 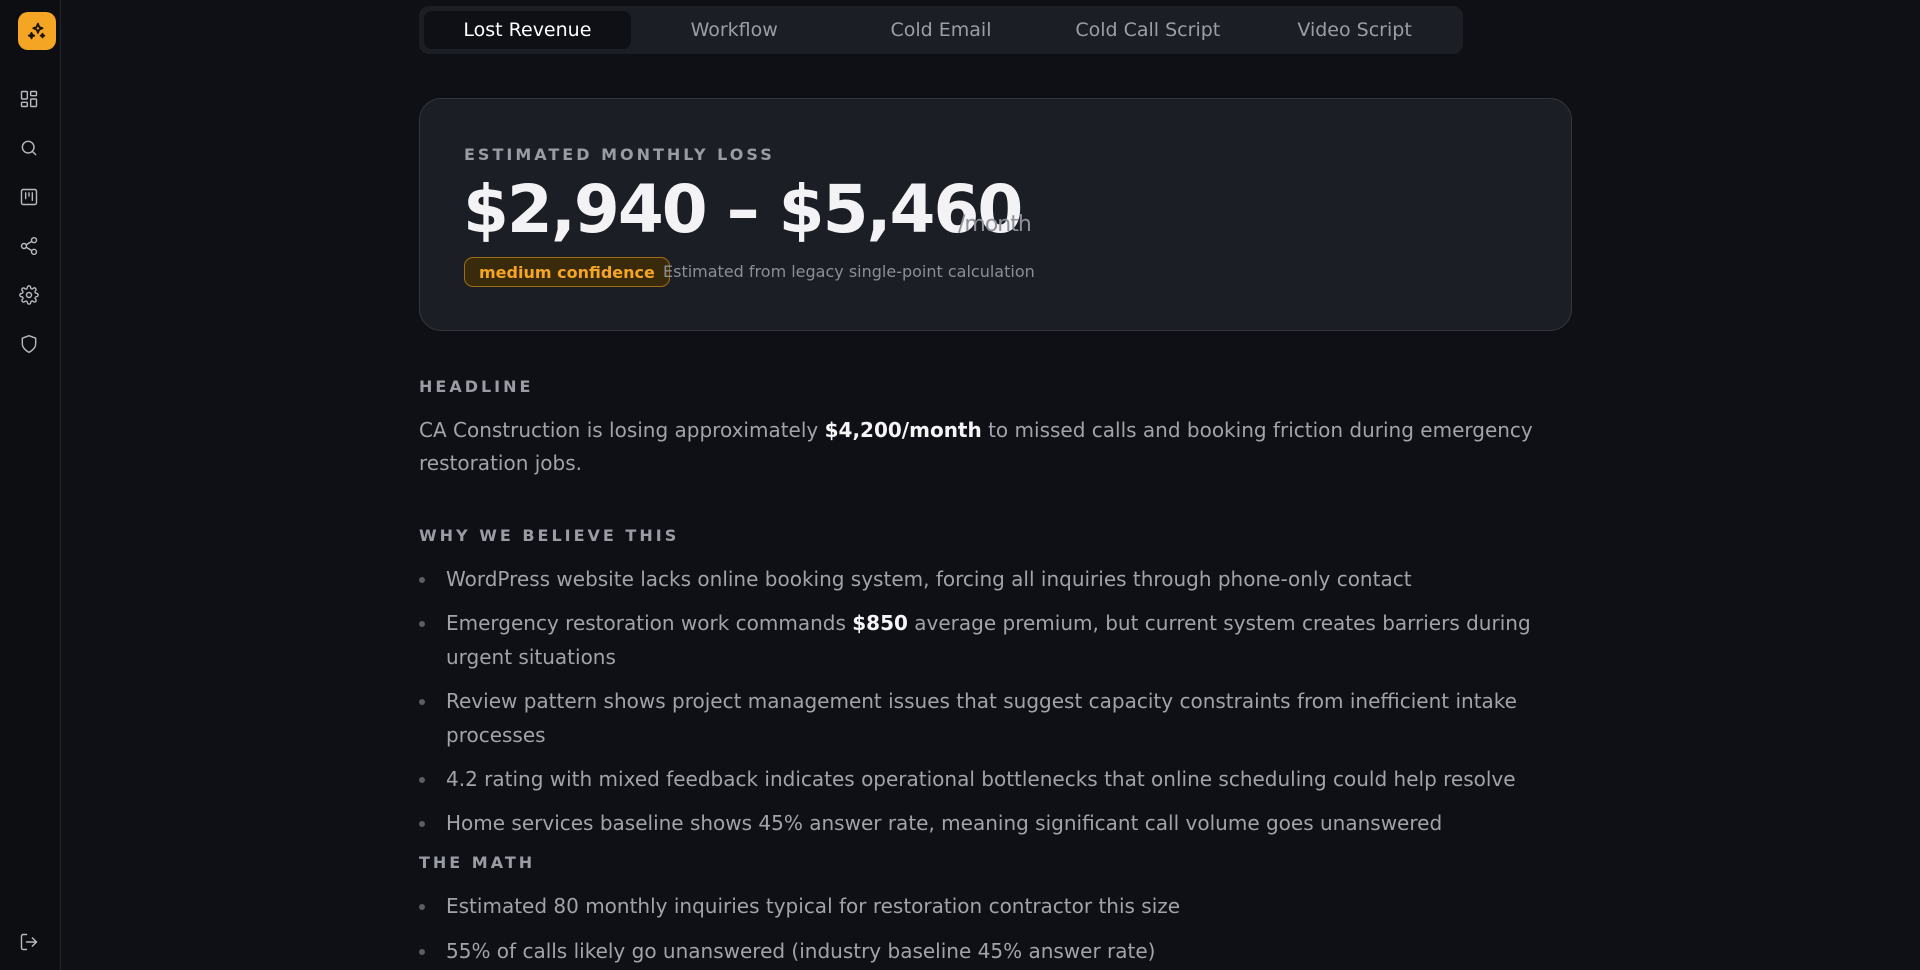 I want to click on gear-icon, so click(x=29, y=295).